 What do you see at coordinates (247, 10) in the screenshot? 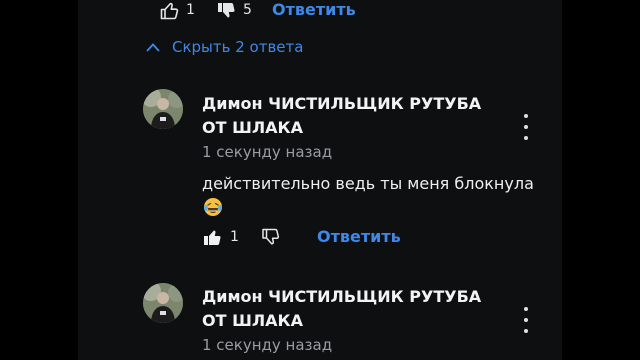
I see `dislike-count: 5` at bounding box center [247, 10].